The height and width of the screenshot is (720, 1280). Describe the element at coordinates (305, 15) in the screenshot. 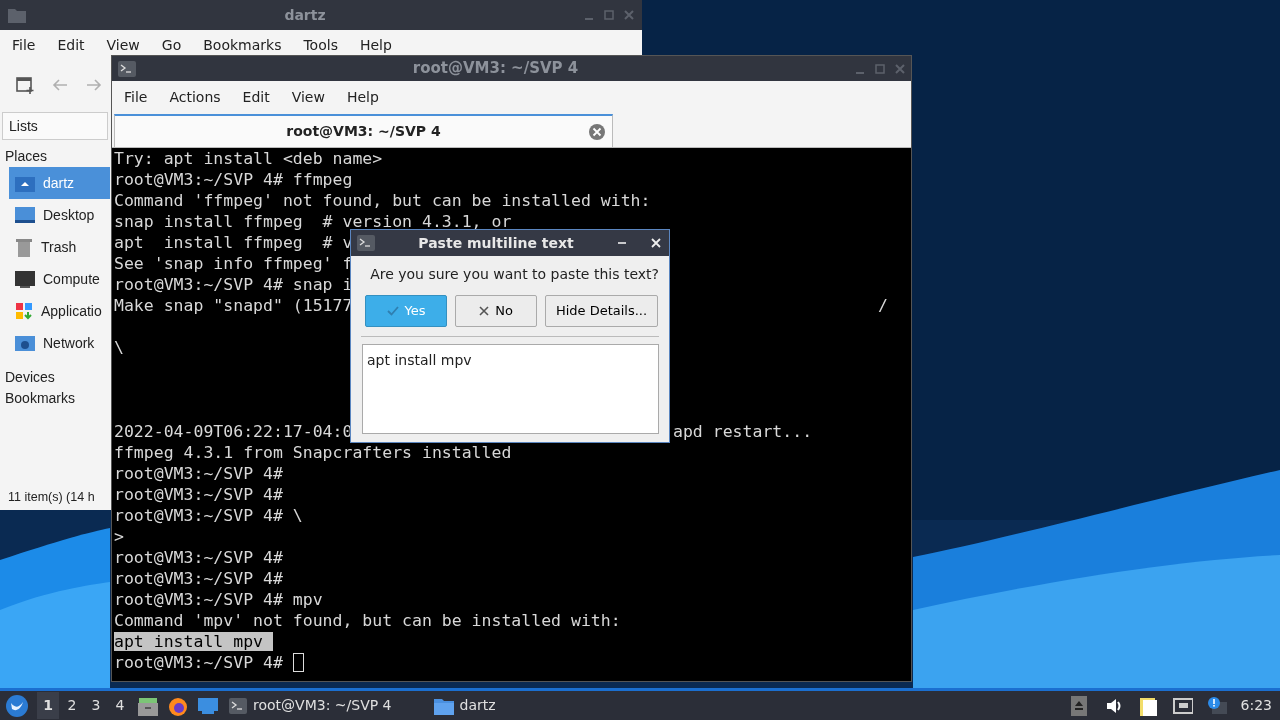

I see `window-title: dartz` at that location.